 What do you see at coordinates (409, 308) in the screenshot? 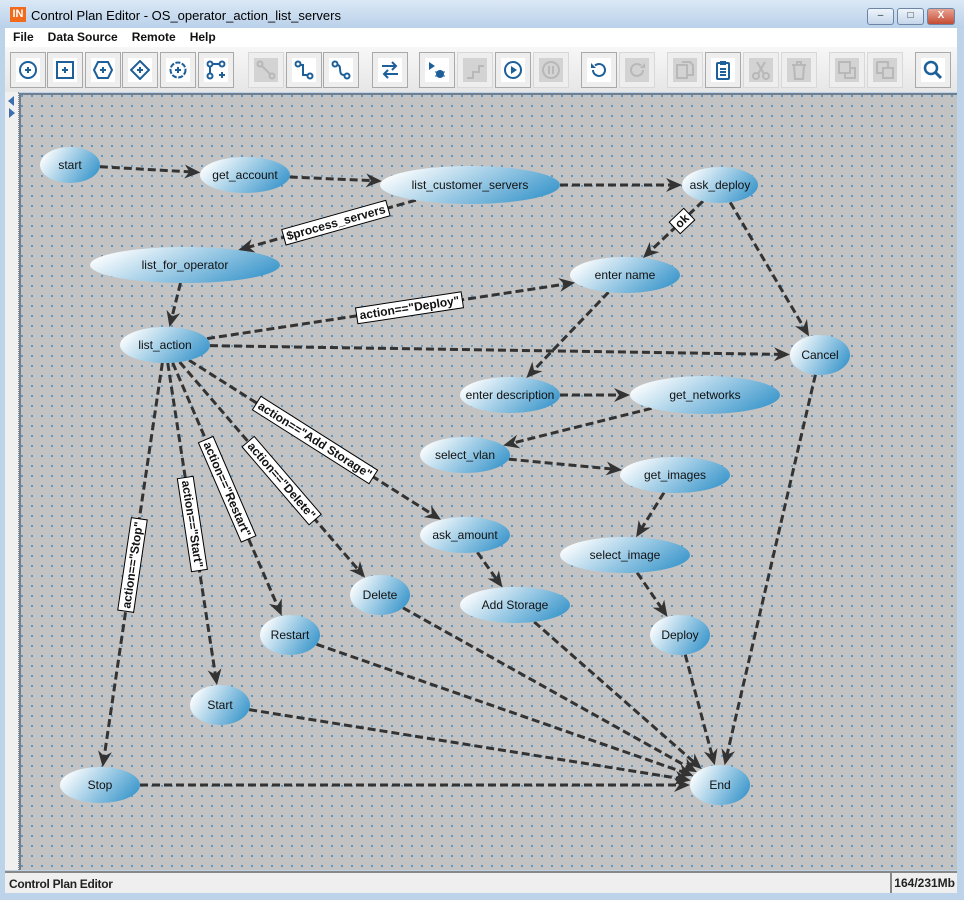
I see `edge-label: action=="Deploy"` at bounding box center [409, 308].